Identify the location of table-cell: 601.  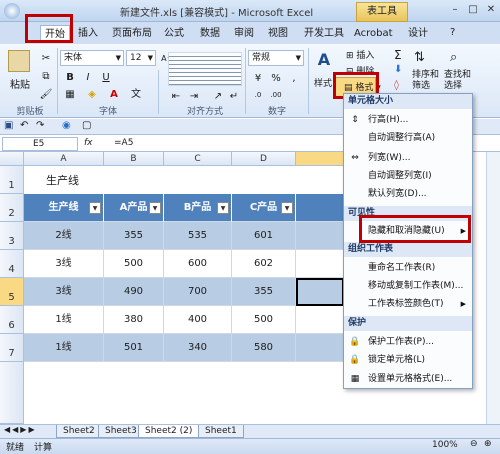
(264, 236).